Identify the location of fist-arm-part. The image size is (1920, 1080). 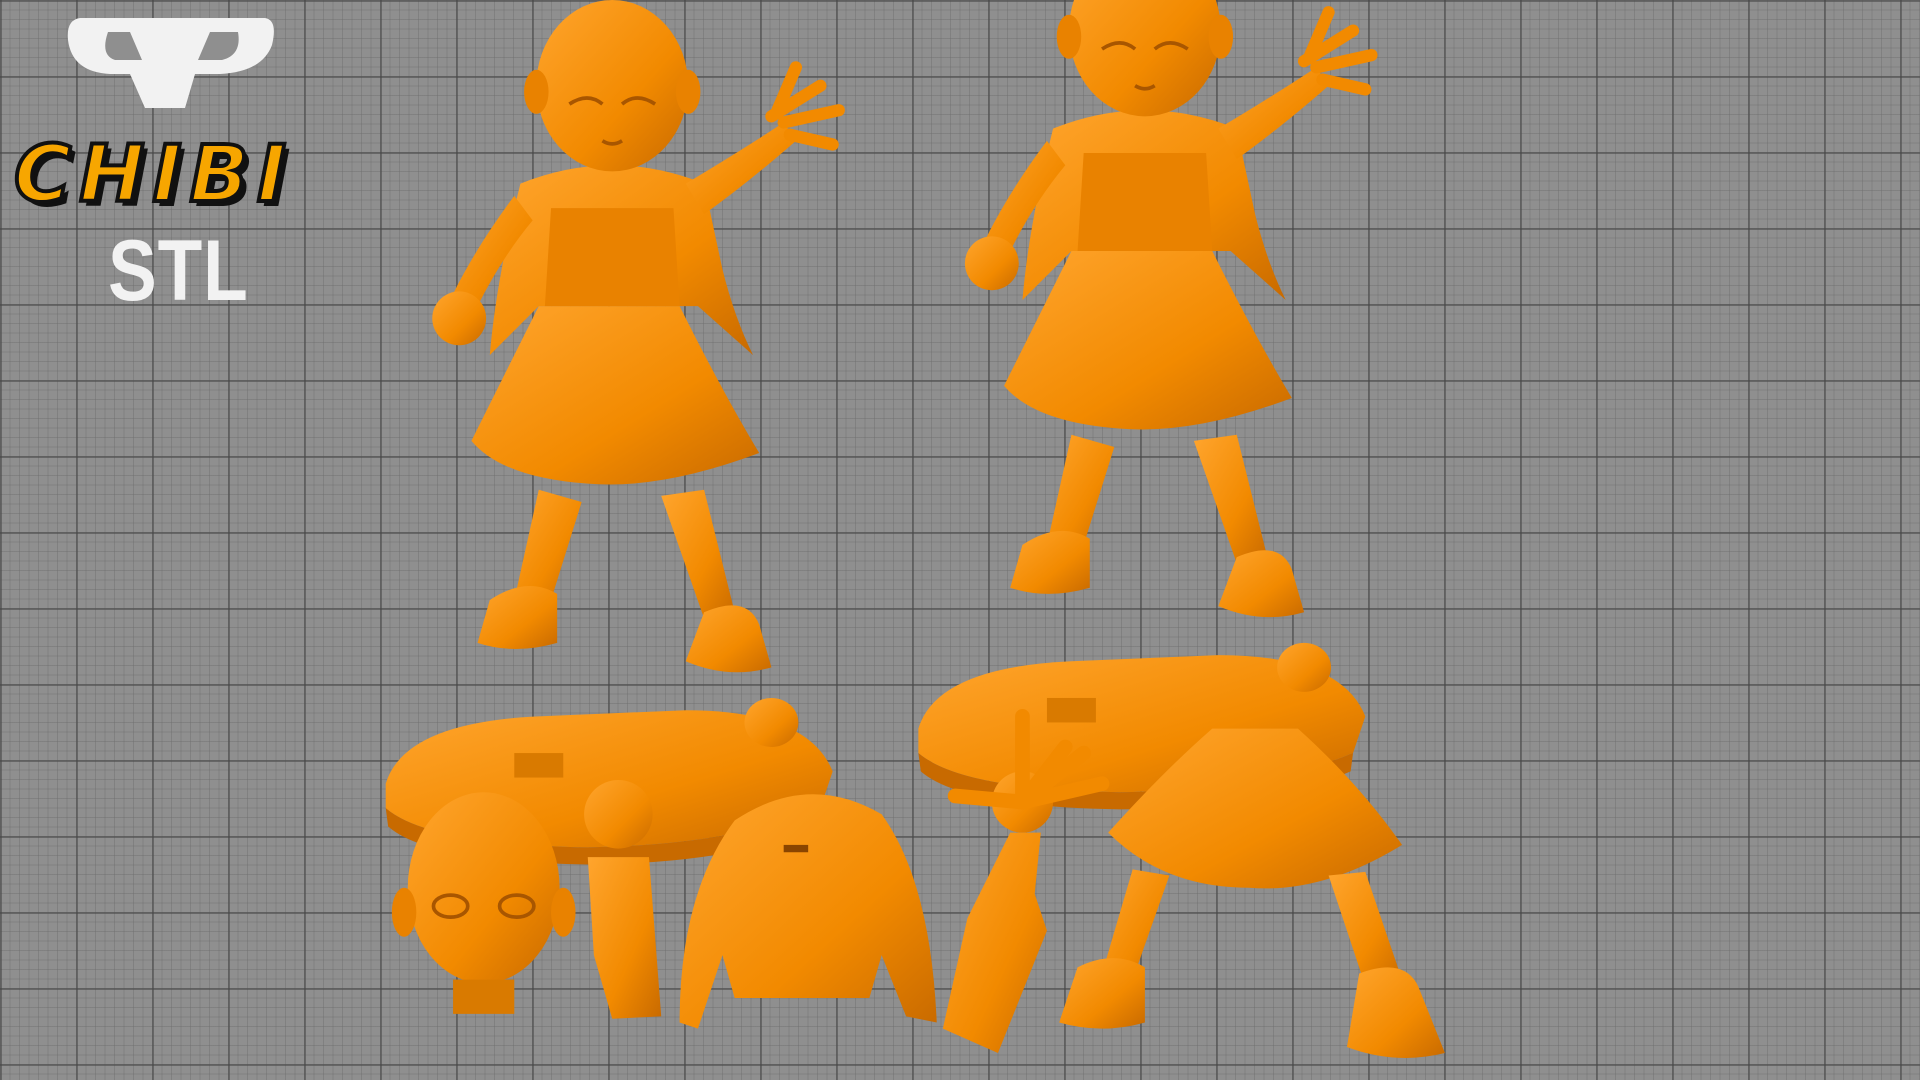
(623, 899).